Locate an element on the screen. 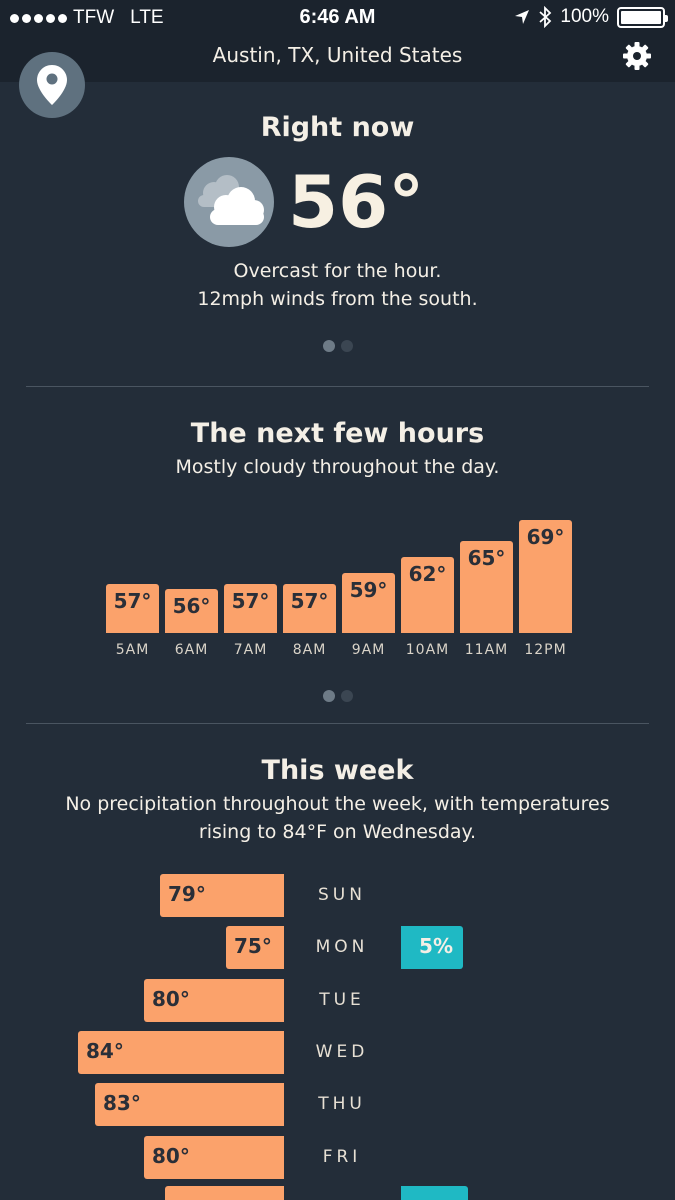 Image resolution: width=675 pixels, height=1200 pixels. hours-subtitle: Mostly cloudy throughout the day. is located at coordinates (337, 467).